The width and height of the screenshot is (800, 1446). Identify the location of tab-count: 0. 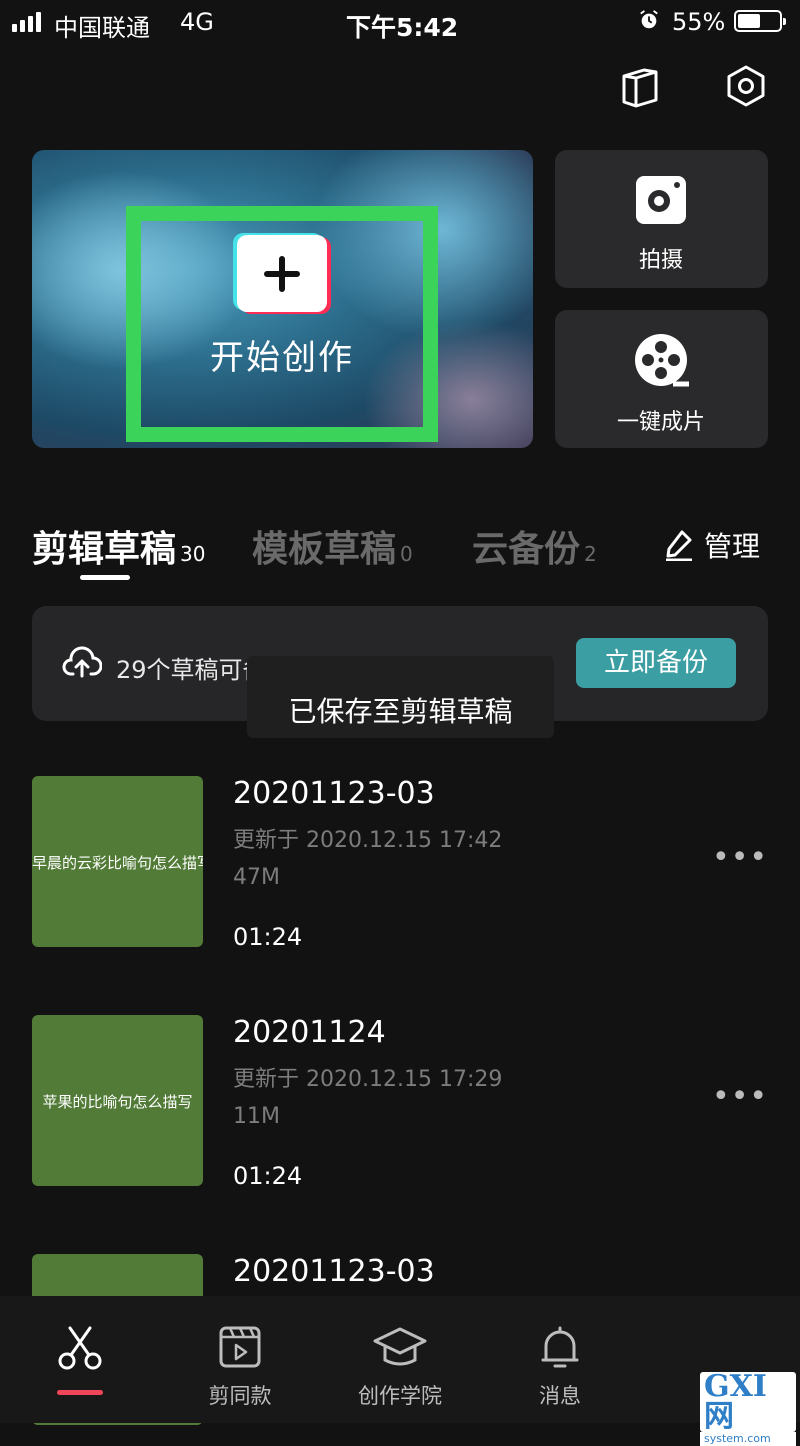
(406, 554).